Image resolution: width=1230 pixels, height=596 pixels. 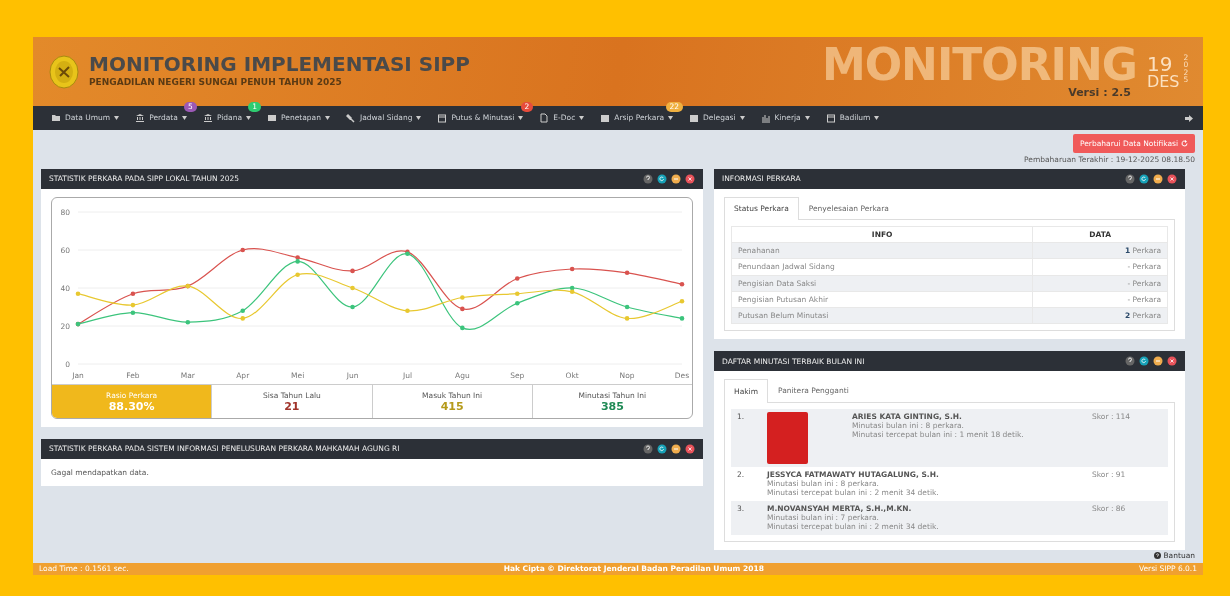 What do you see at coordinates (64, 71) in the screenshot?
I see `emblem-logo` at bounding box center [64, 71].